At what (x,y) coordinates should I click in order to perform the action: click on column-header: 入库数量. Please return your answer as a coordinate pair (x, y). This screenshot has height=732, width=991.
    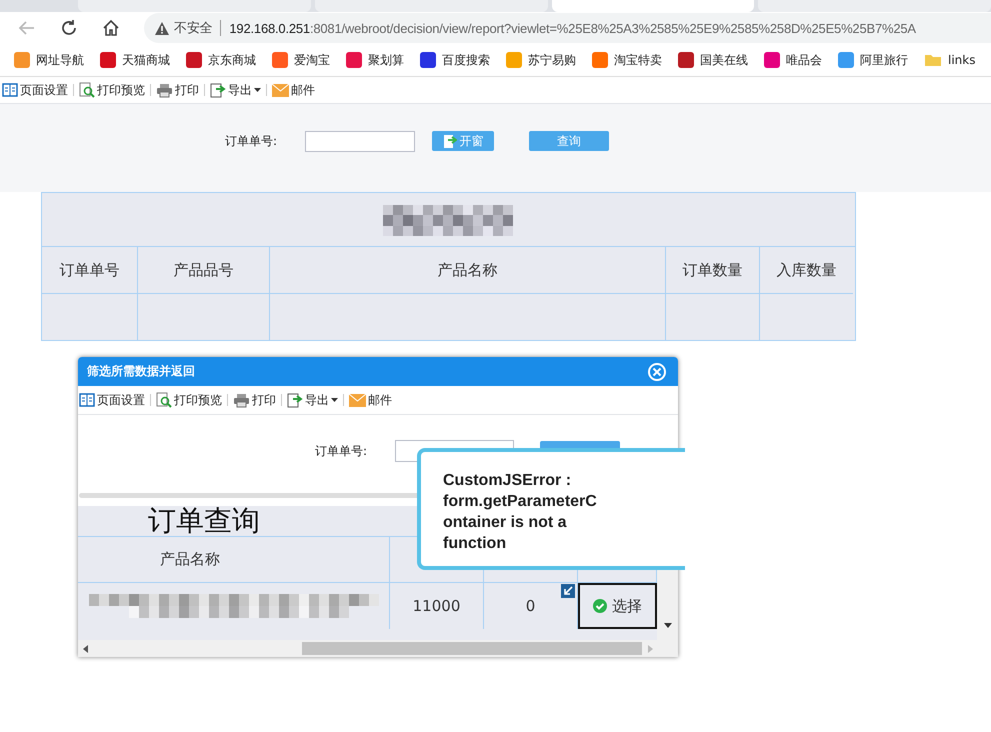
    Looking at the image, I should click on (806, 270).